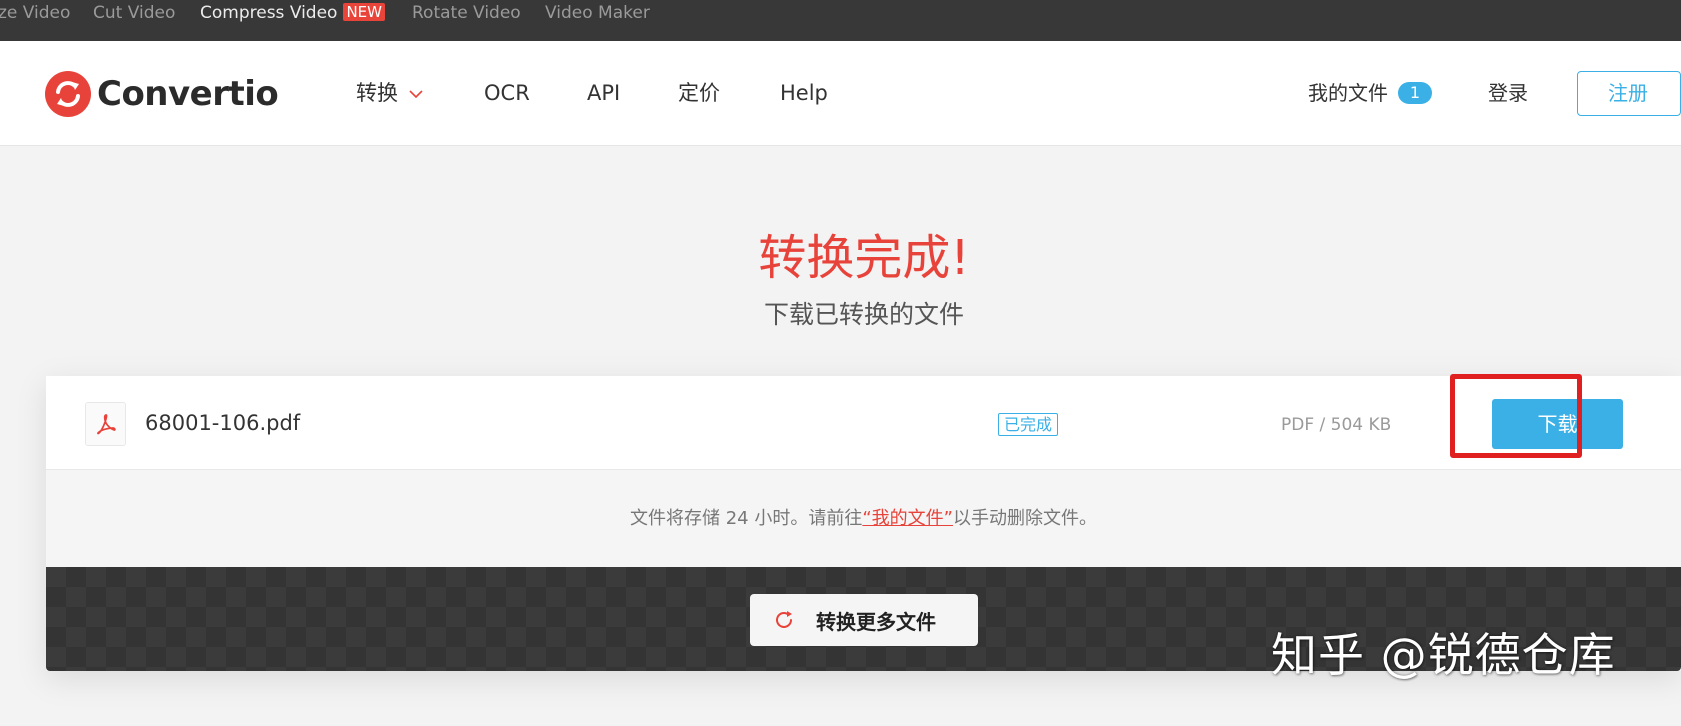 The image size is (1681, 726). Describe the element at coordinates (1028, 424) in the screenshot. I see `status-badge: 已完成` at that location.